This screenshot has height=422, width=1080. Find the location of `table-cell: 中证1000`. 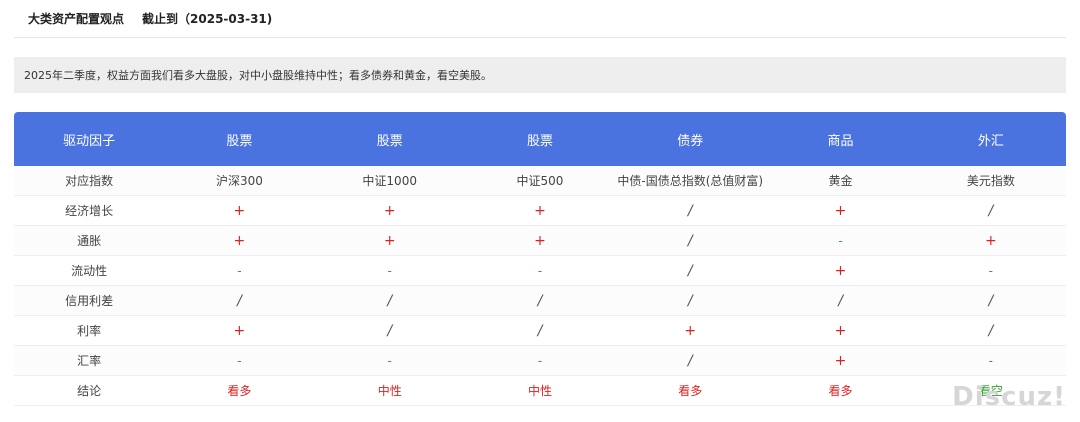

table-cell: 中证1000 is located at coordinates (389, 181).